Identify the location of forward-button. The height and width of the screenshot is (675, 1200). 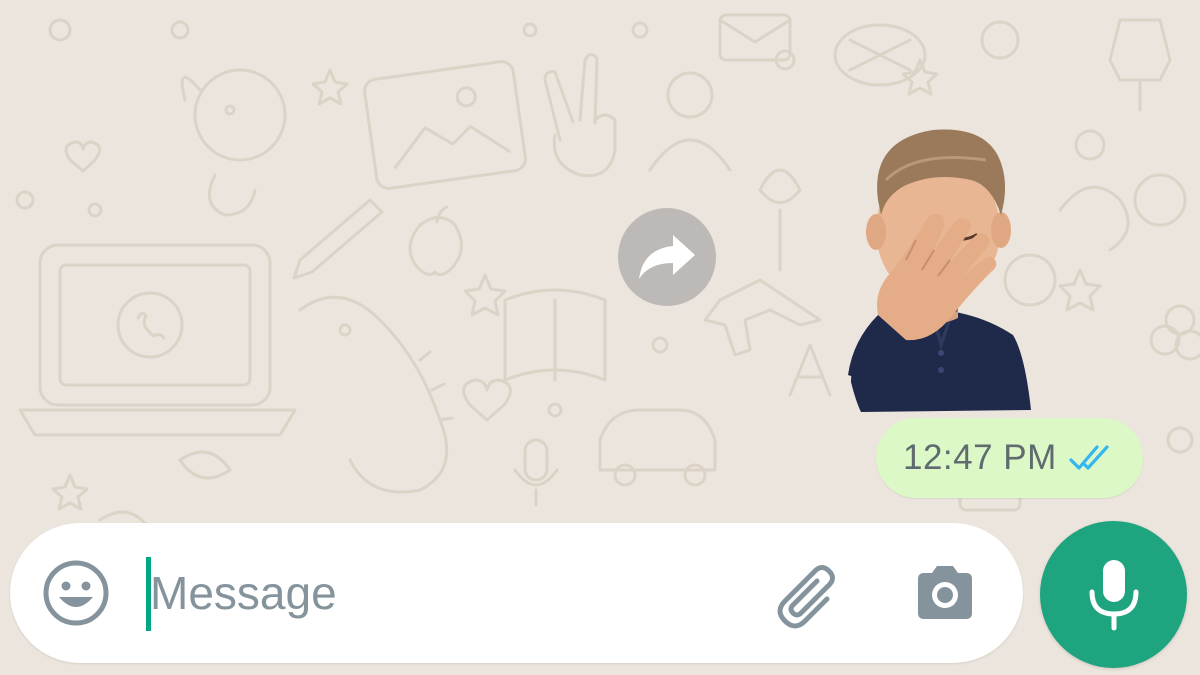
(667, 257).